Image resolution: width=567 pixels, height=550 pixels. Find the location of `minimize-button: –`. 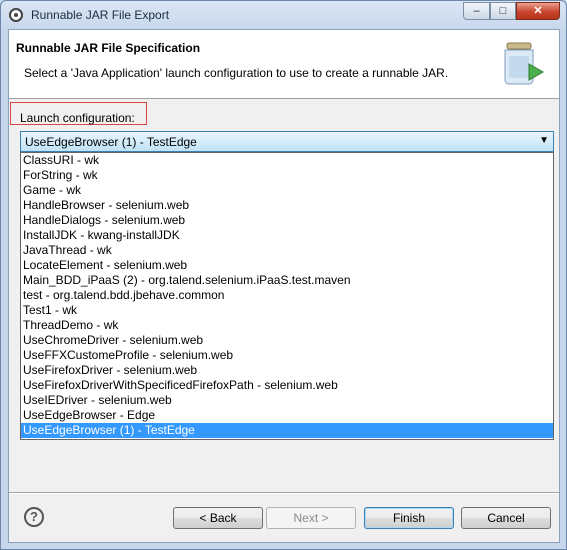

minimize-button: – is located at coordinates (476, 11).